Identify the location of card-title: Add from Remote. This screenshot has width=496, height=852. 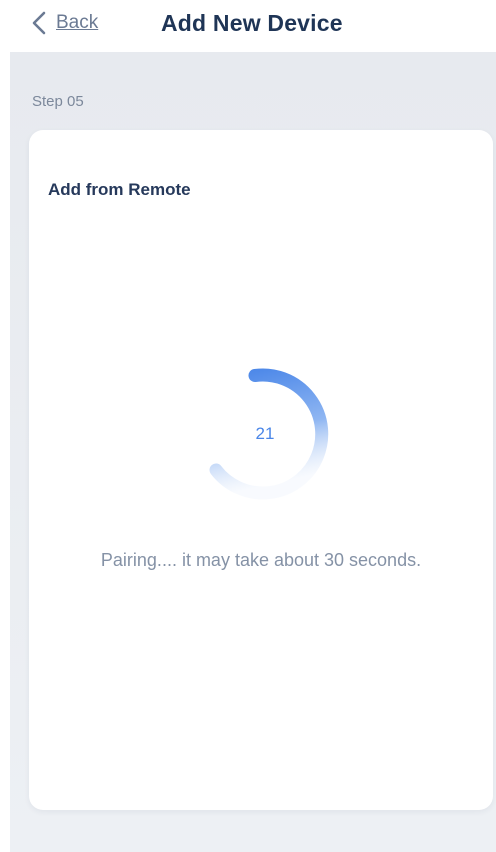
(119, 189).